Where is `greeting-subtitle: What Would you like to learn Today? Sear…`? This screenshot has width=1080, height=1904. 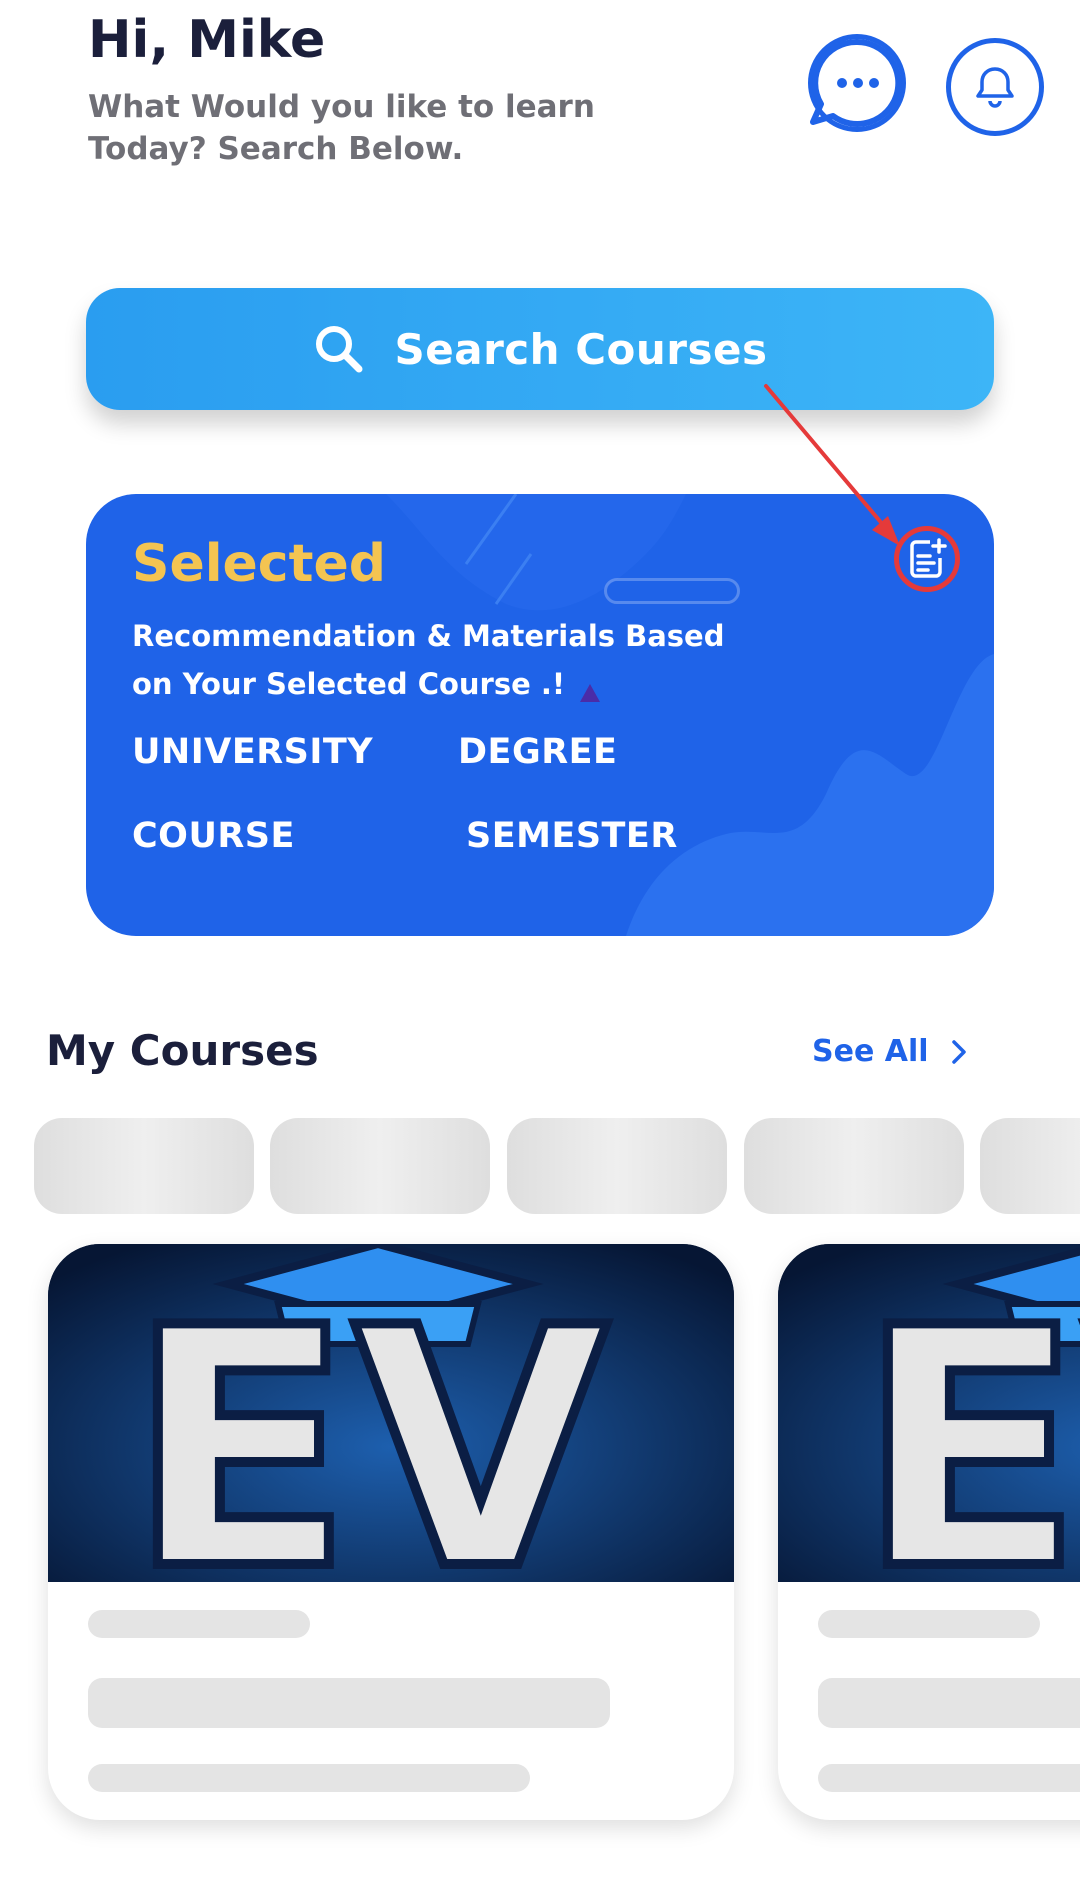
greeting-subtitle: What Would you like to learn Today? Sear… is located at coordinates (341, 128).